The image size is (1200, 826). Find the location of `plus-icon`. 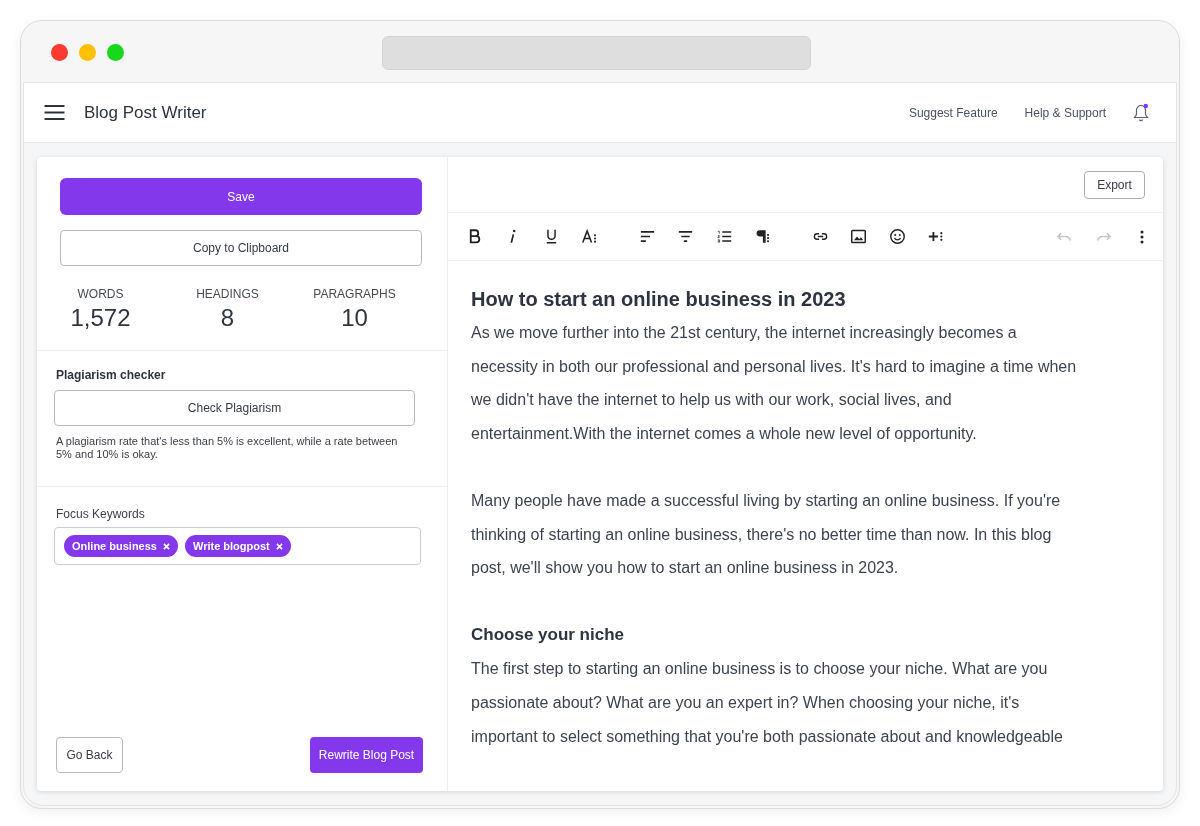

plus-icon is located at coordinates (936, 236).